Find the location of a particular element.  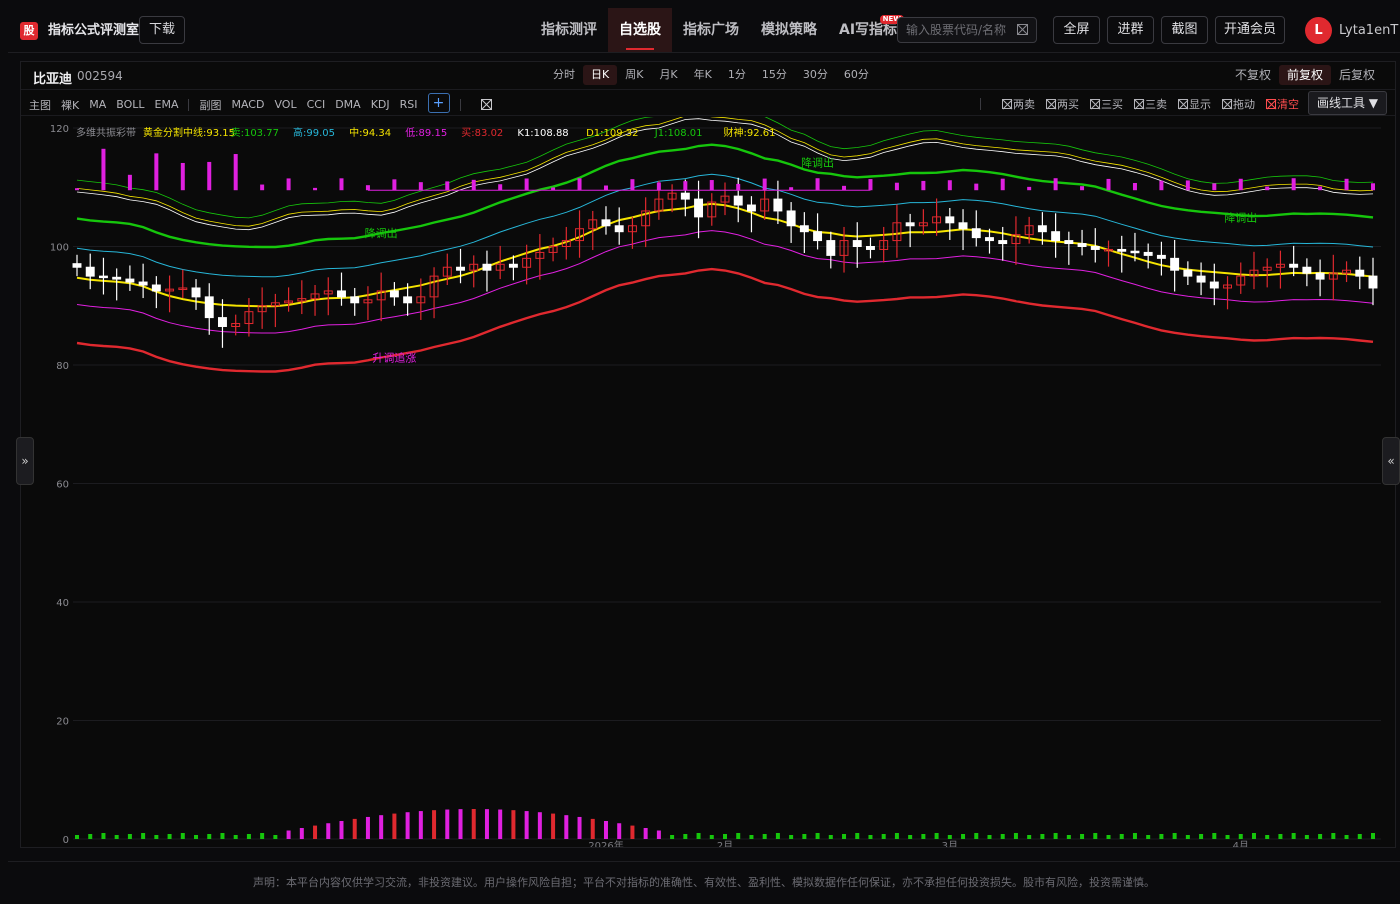

tab-period-30min: 30分 is located at coordinates (815, 75).